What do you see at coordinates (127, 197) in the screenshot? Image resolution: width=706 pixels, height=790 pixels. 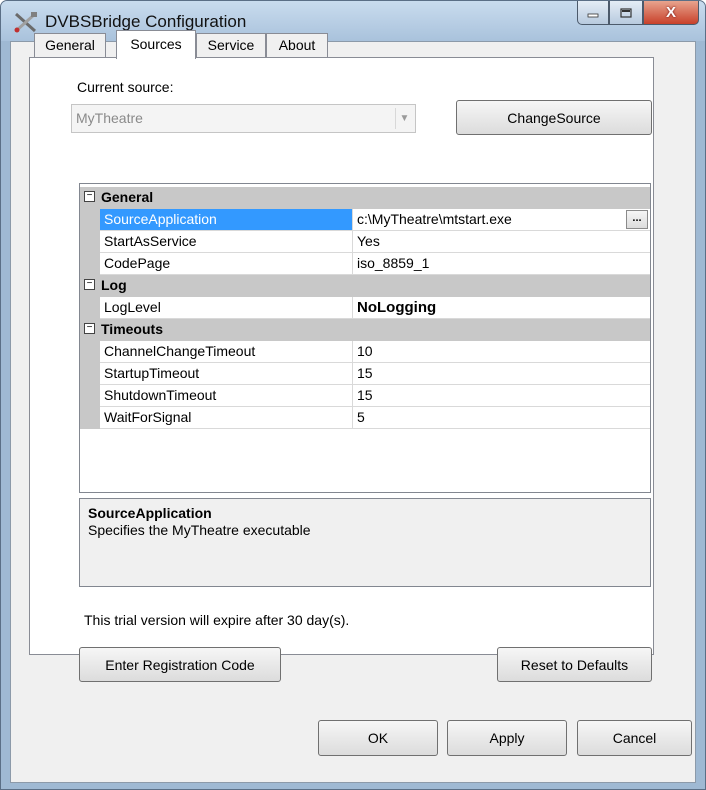 I see `category-name: General` at bounding box center [127, 197].